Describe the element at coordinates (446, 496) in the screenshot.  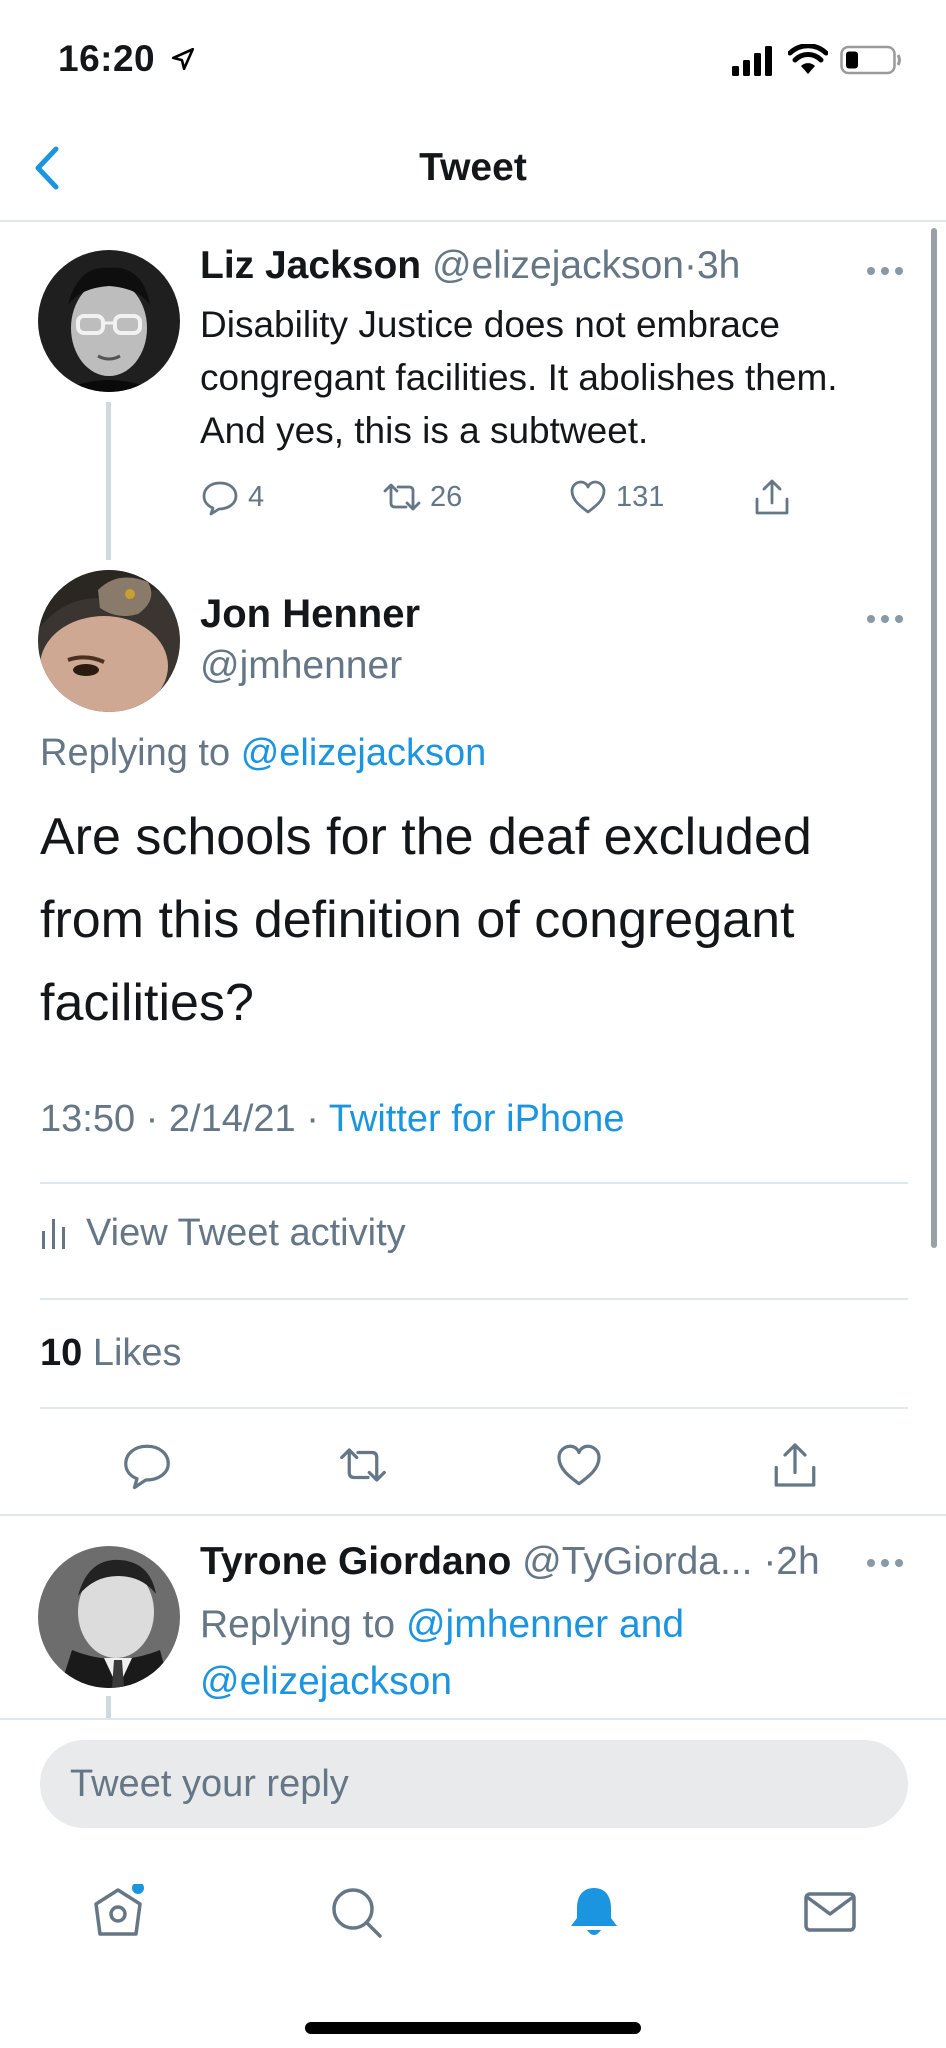
I see `retweet-count: 26` at that location.